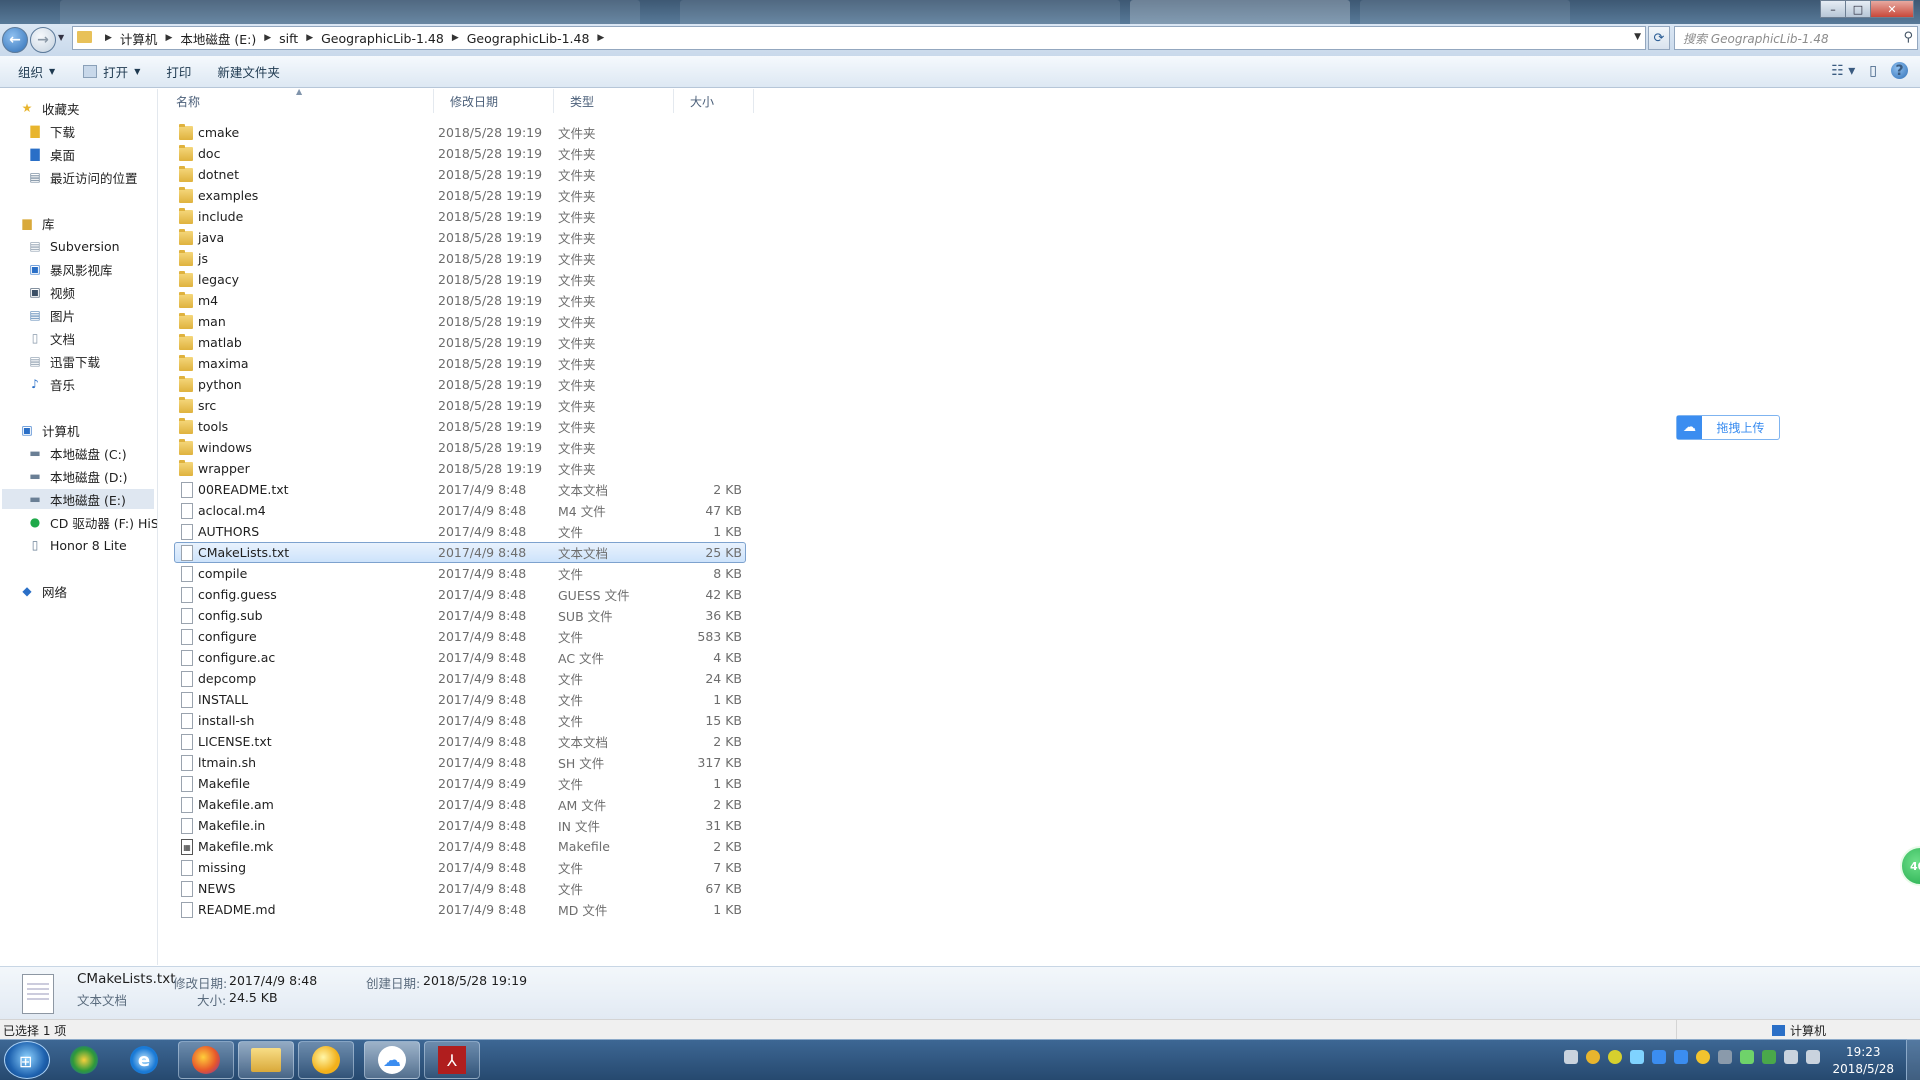 The image size is (1920, 1080). What do you see at coordinates (43, 40) in the screenshot?
I see `forward-button: →` at bounding box center [43, 40].